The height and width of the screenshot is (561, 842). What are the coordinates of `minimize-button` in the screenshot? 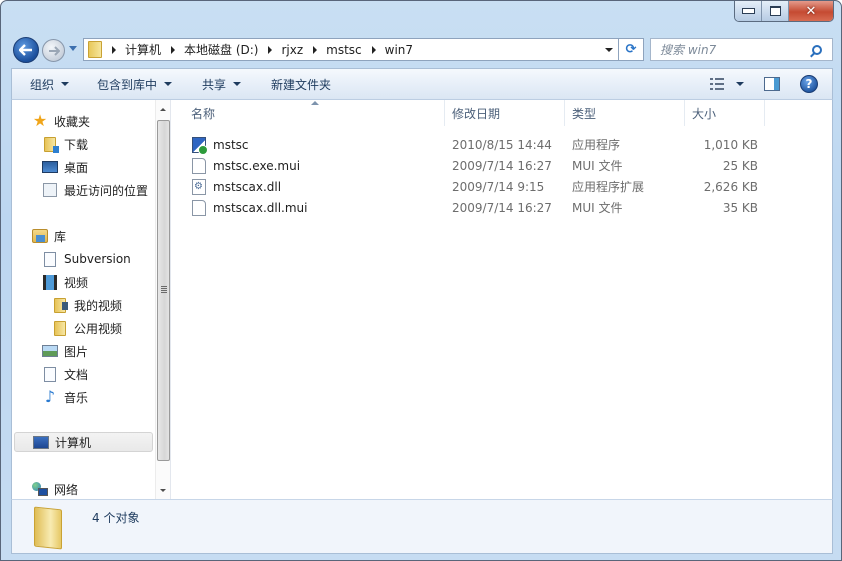 It's located at (748, 11).